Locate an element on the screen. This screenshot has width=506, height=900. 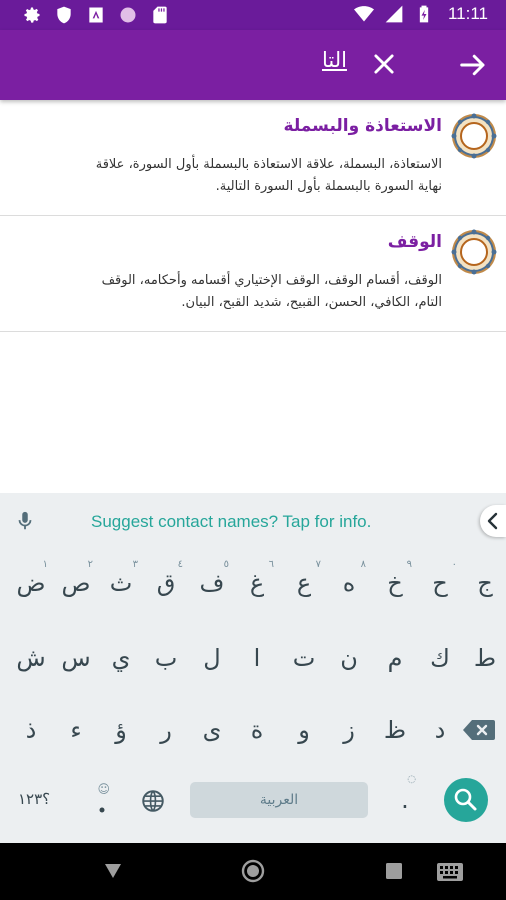
letter-key: ظ is located at coordinates (395, 730).